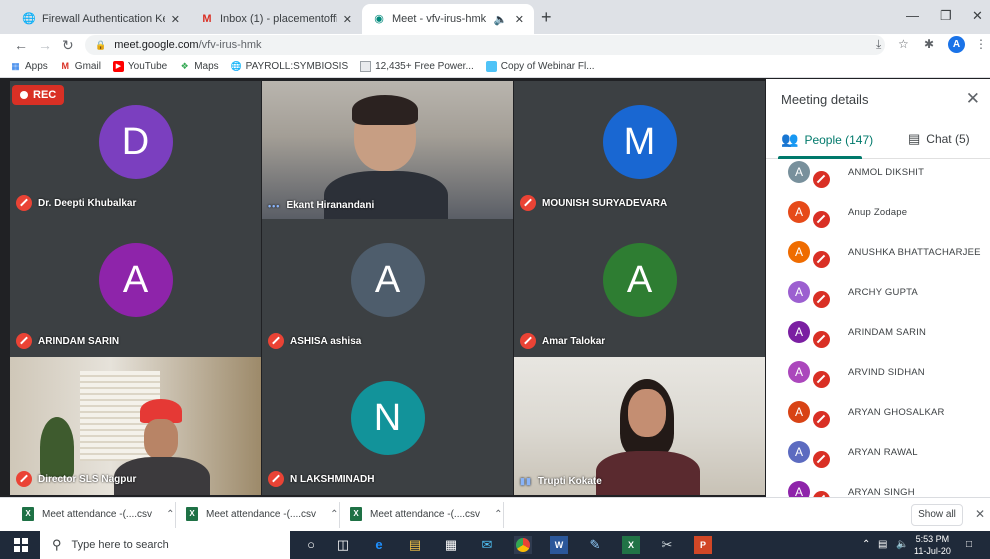 This screenshot has height=559, width=990. I want to click on close-downloads-icon: ✕, so click(980, 514).